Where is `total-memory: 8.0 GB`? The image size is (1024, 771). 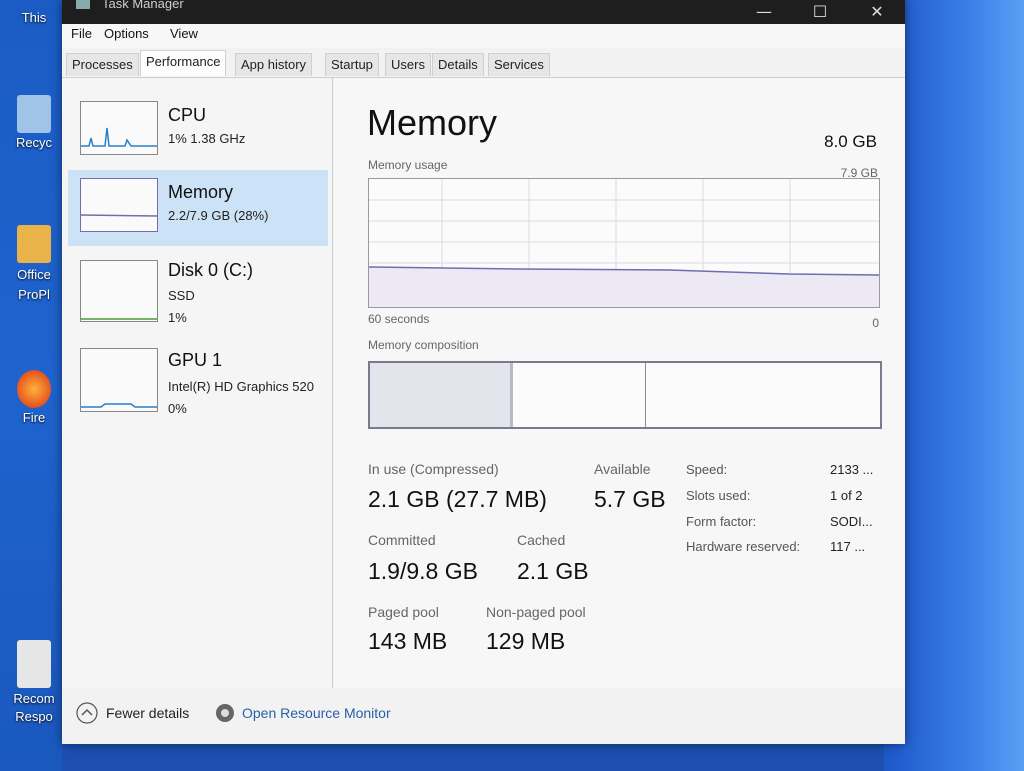 total-memory: 8.0 GB is located at coordinates (850, 141).